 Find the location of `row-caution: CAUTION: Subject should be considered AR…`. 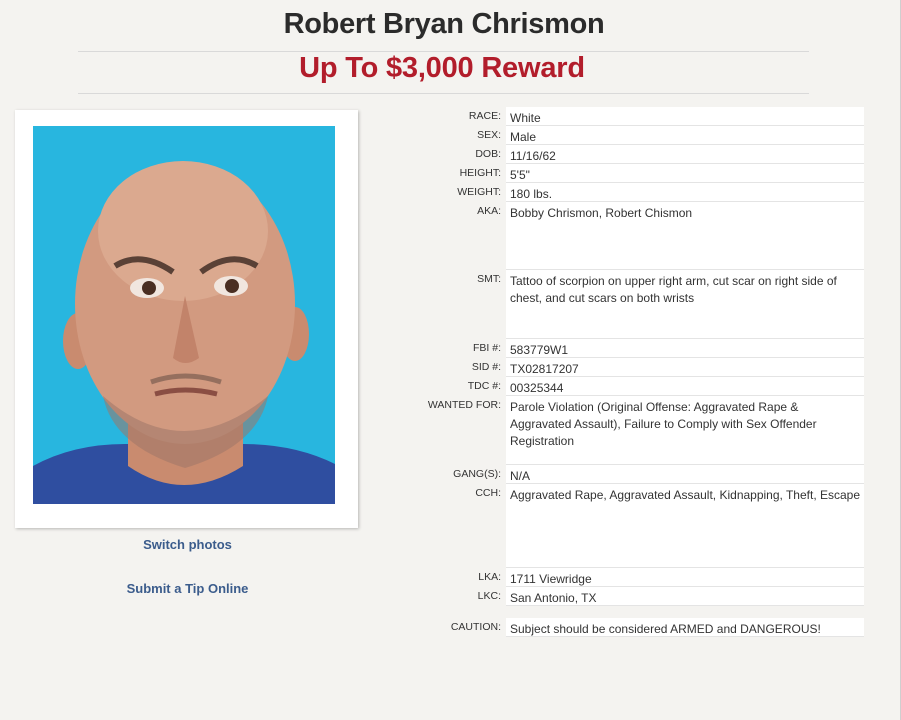

row-caution: CAUTION: Subject should be considered AR… is located at coordinates (627, 627).